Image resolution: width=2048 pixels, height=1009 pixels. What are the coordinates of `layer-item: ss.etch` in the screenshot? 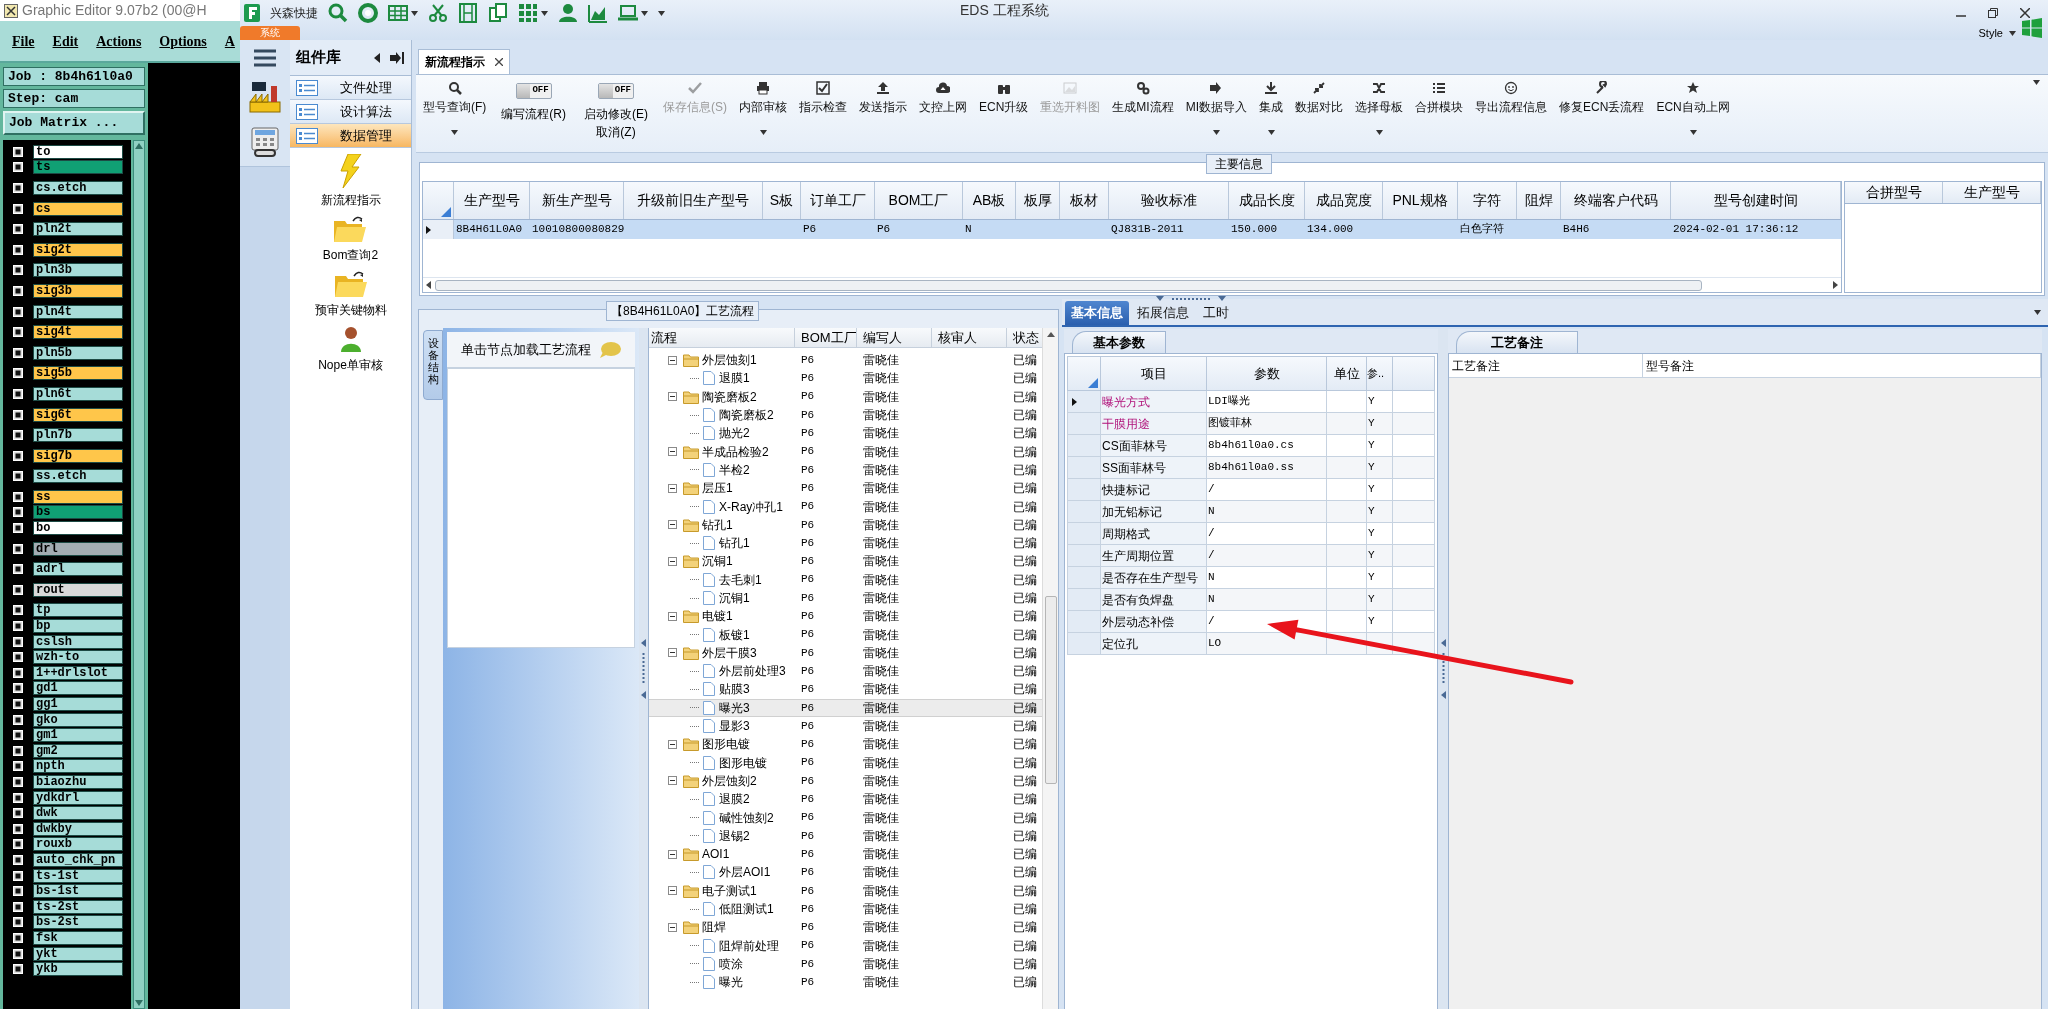 It's located at (78, 476).